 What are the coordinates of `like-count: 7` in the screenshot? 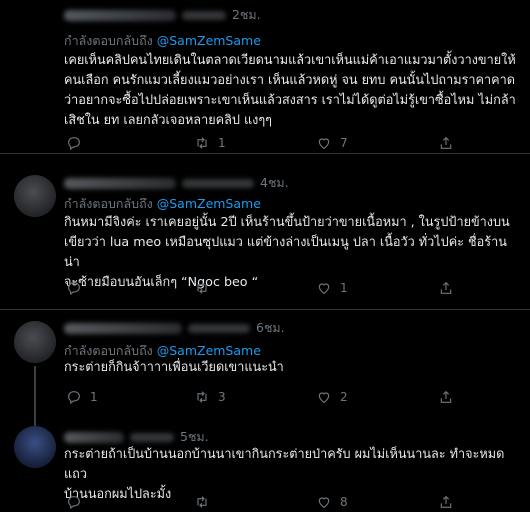 It's located at (344, 143).